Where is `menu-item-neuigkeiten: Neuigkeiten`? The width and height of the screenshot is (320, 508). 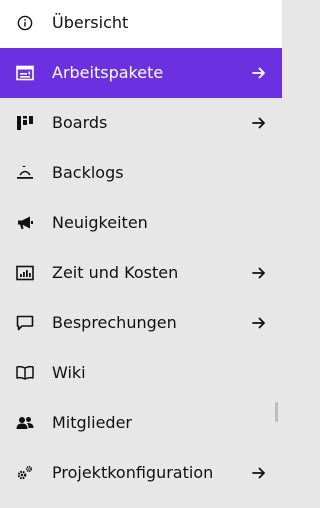
menu-item-neuigkeiten: Neuigkeiten is located at coordinates (141, 223).